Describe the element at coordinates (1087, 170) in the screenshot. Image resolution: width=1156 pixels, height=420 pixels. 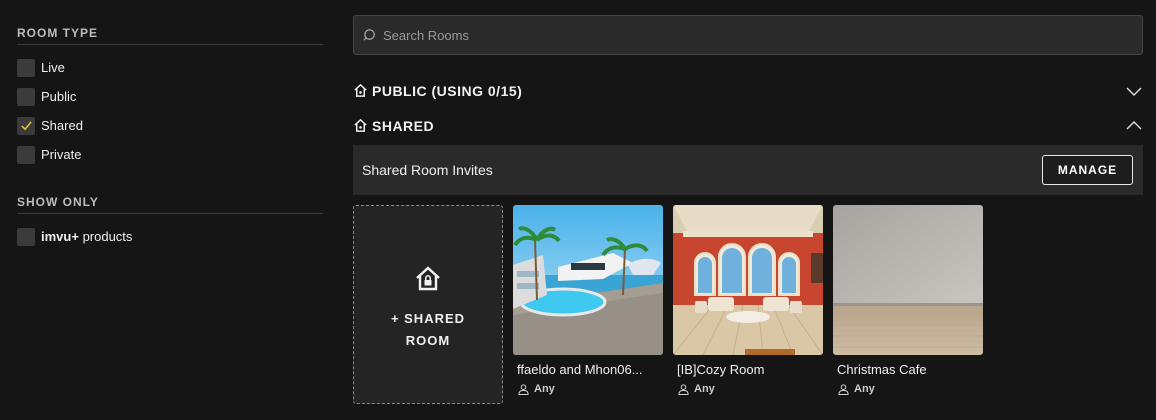
I see `manage-button: MANAGE` at that location.